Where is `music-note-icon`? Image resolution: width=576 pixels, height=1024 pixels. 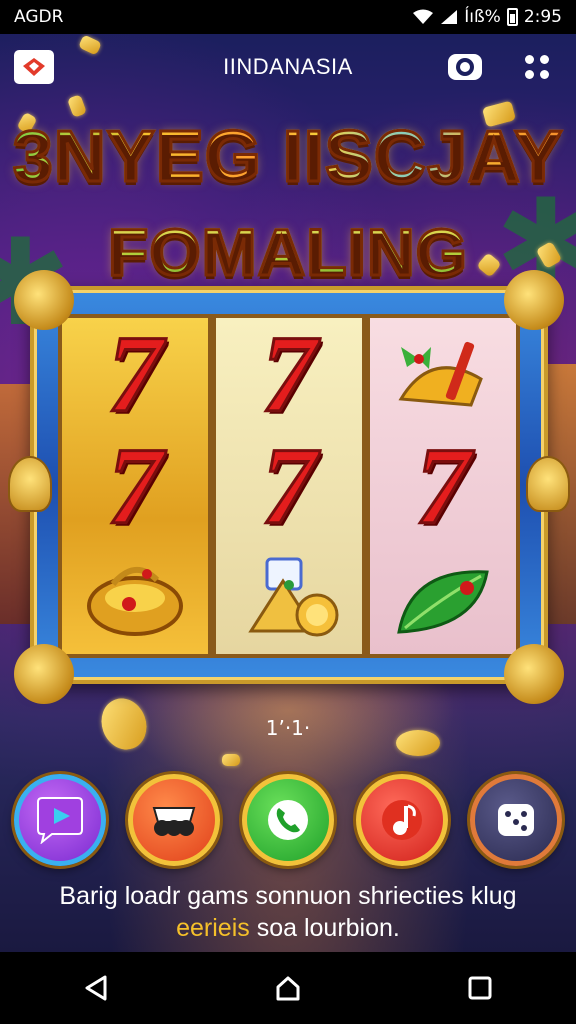 music-note-icon is located at coordinates (402, 820).